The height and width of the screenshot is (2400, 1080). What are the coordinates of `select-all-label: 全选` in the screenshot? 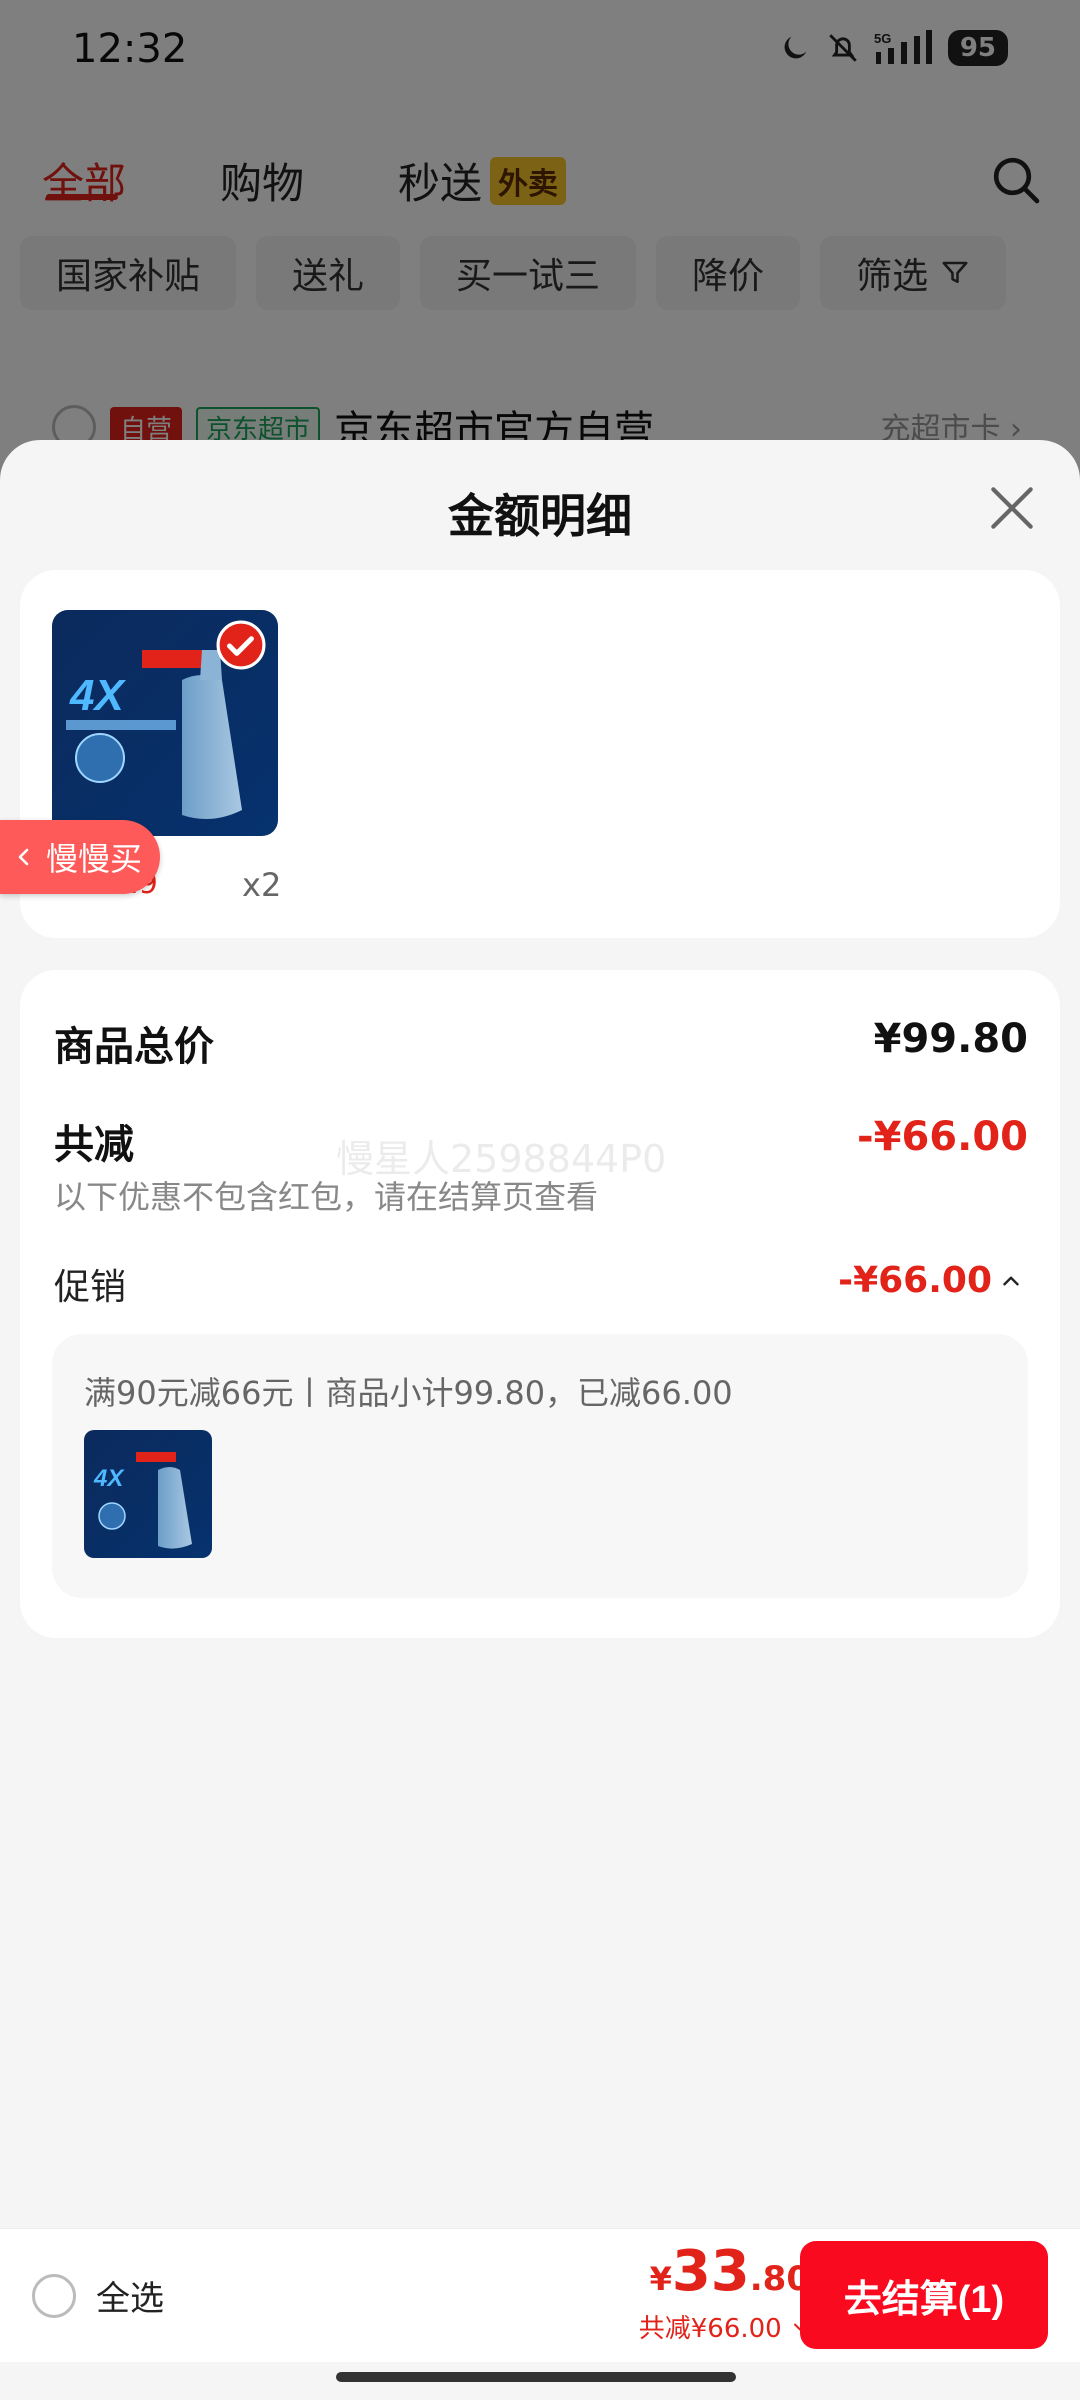 It's located at (130, 2299).